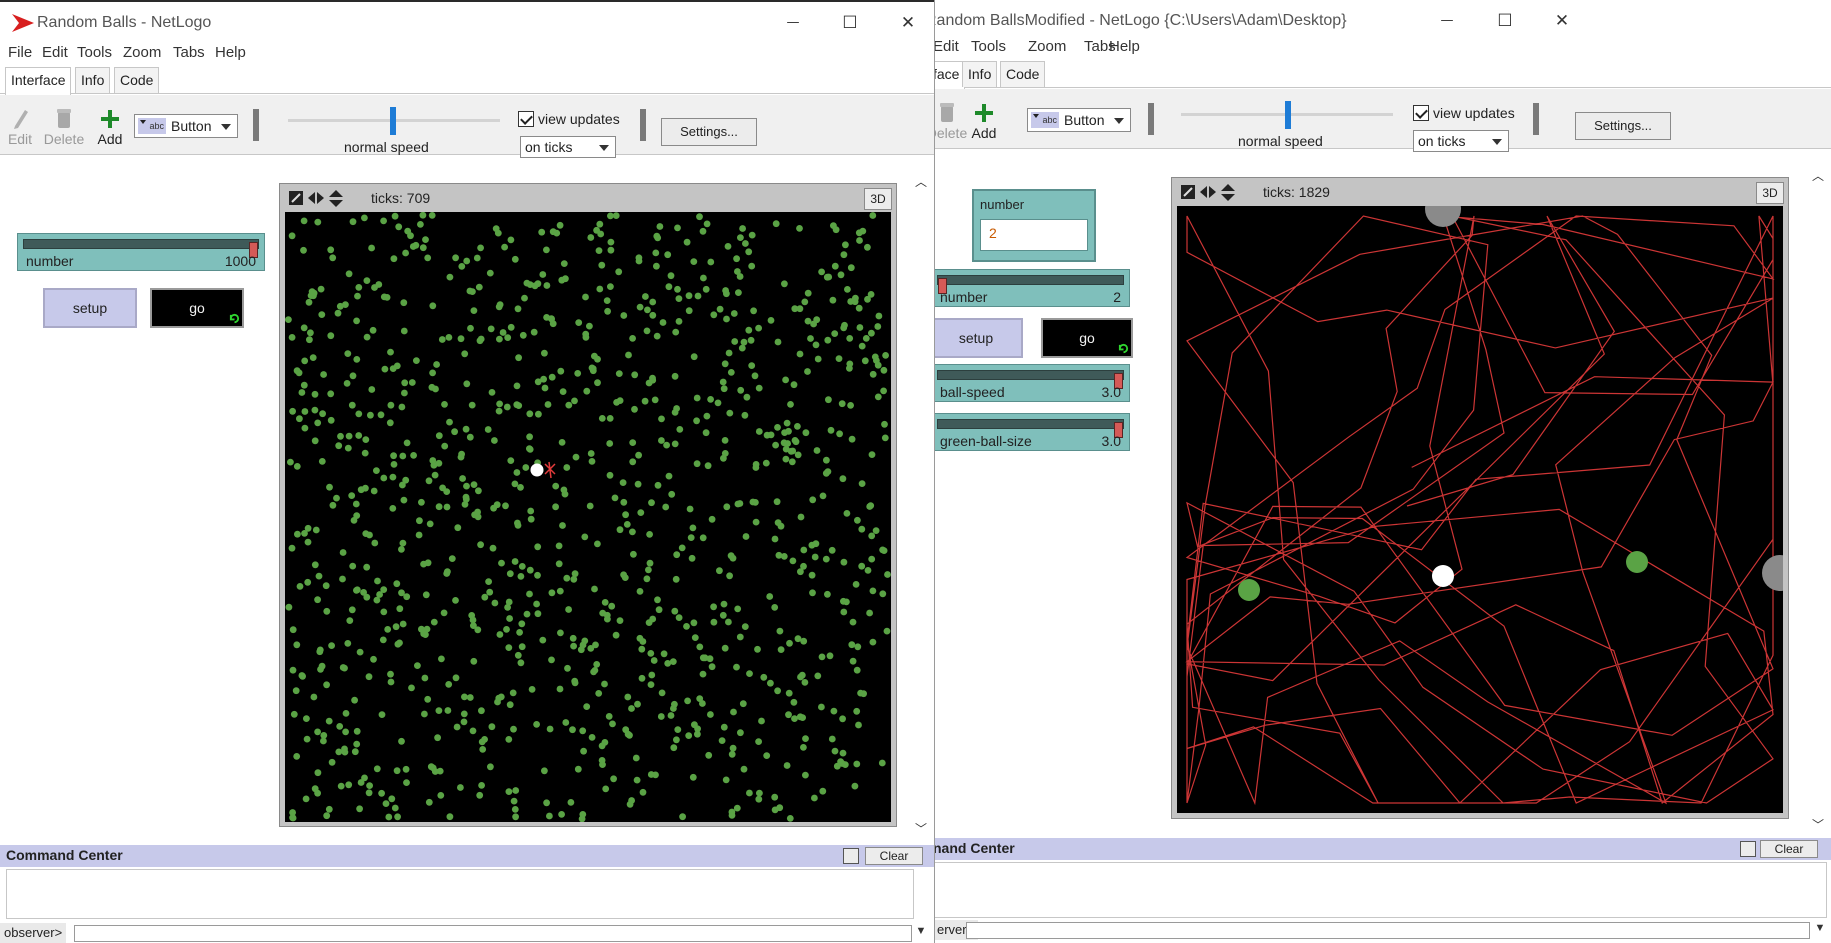  Describe the element at coordinates (467, 21) in the screenshot. I see `title-bar: Random Balls - NetLogo — ☐ ✕` at that location.